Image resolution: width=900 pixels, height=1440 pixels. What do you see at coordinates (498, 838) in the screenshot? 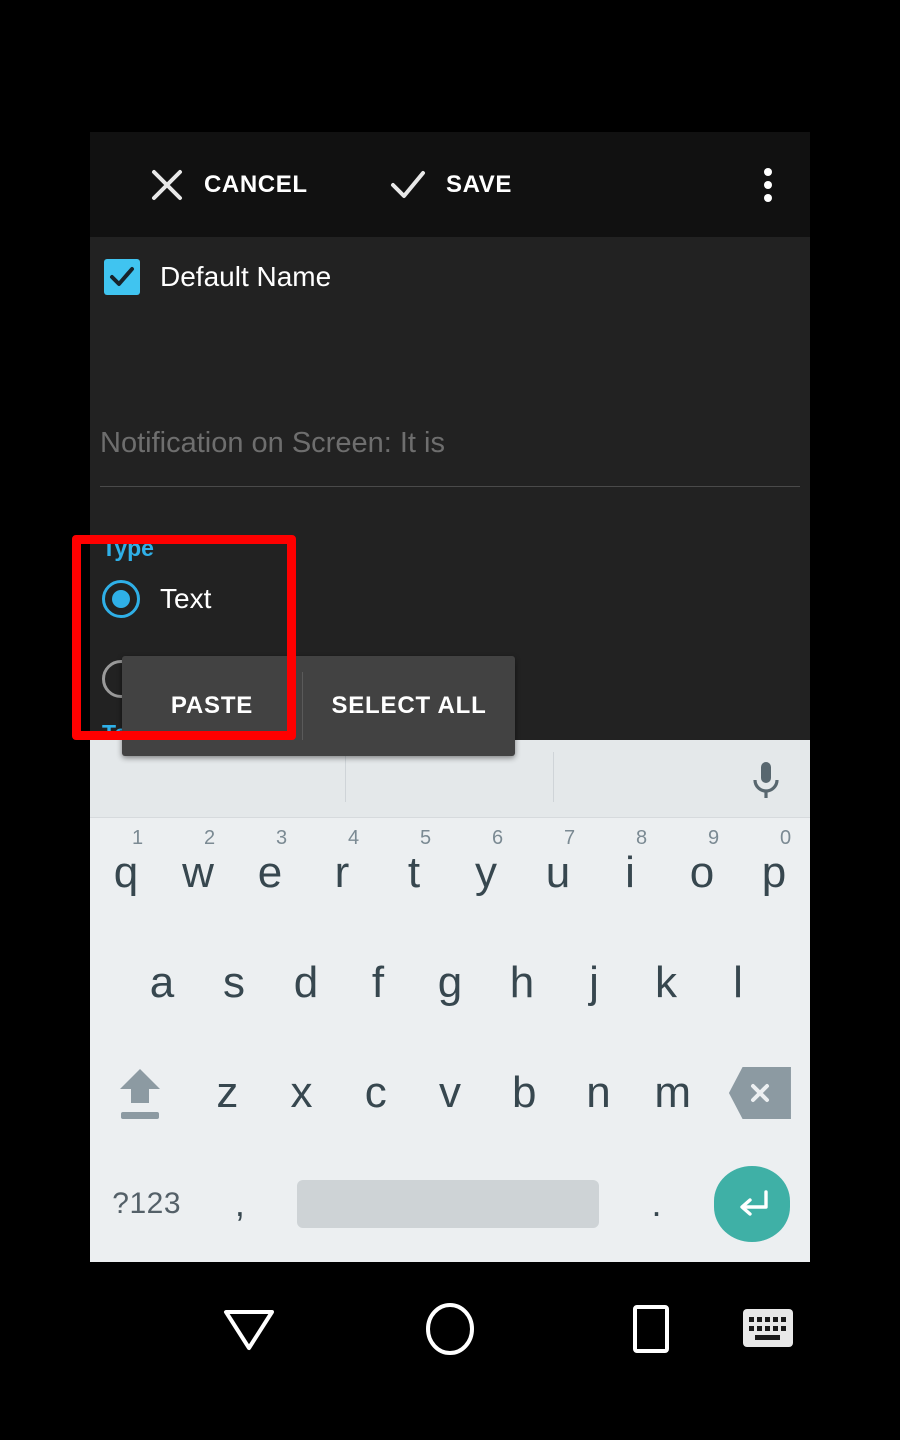
I see `key-hint: 6` at bounding box center [498, 838].